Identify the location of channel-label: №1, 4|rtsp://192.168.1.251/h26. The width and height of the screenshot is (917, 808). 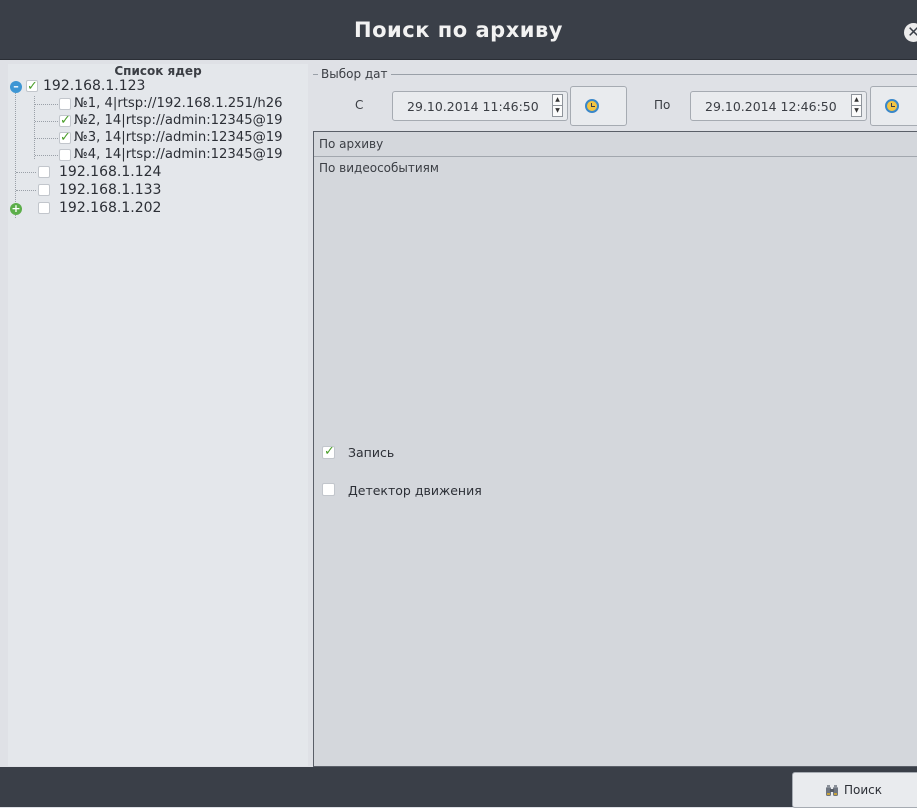
(178, 103).